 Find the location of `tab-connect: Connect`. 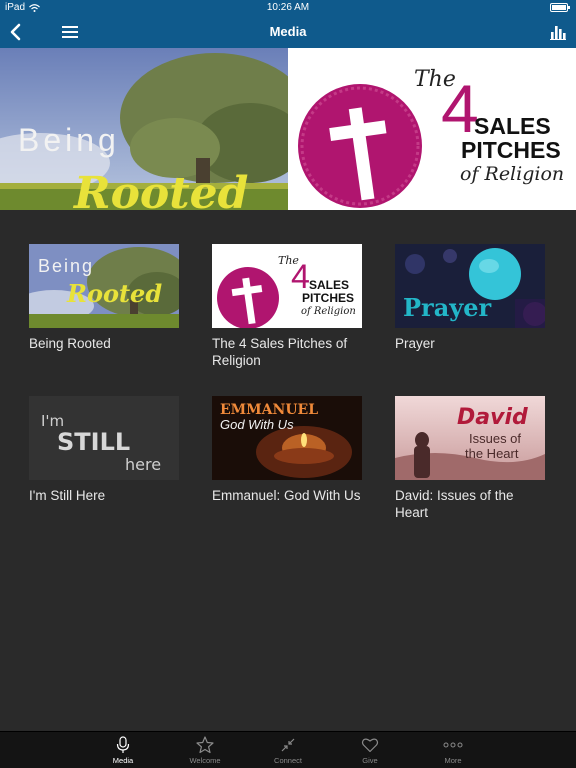

tab-connect: Connect is located at coordinates (288, 750).